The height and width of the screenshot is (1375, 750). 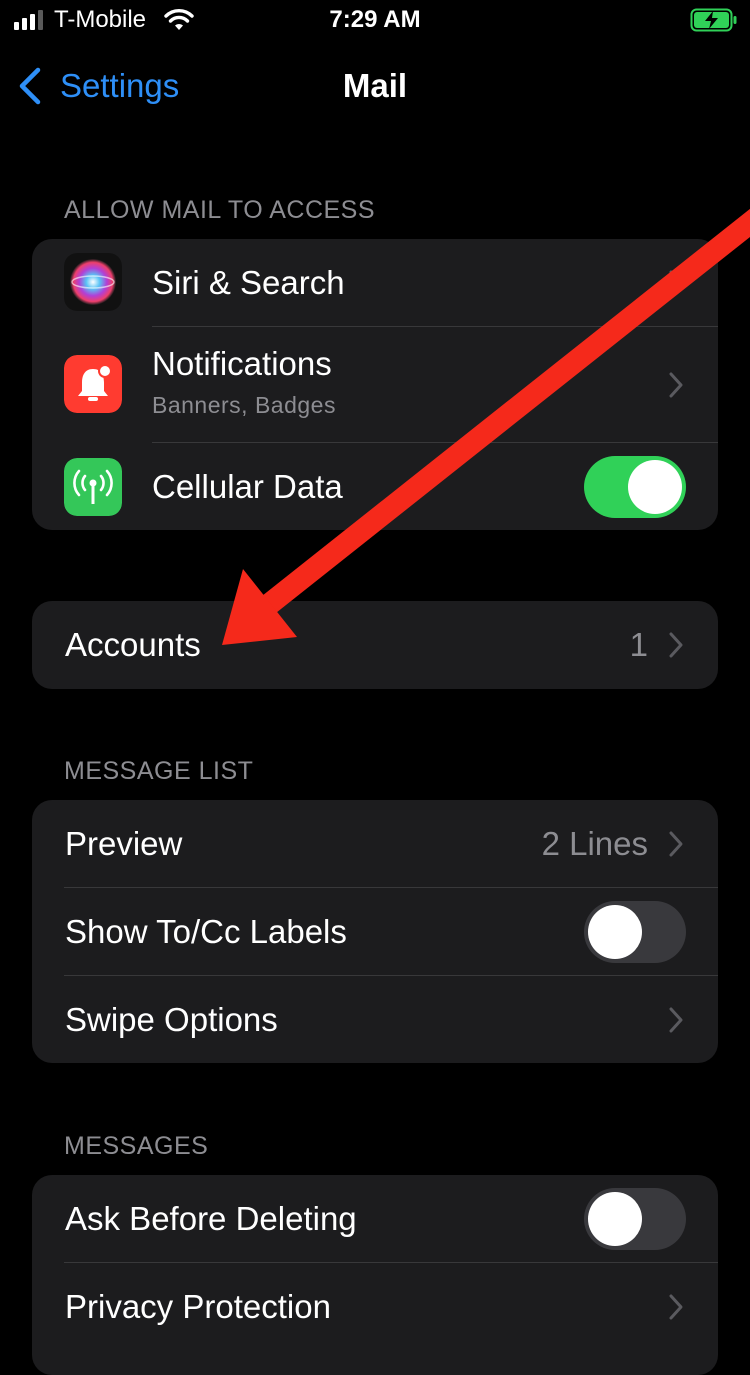 I want to click on messages-group: Ask Before Deleting Privacy Protection, so click(x=375, y=1275).